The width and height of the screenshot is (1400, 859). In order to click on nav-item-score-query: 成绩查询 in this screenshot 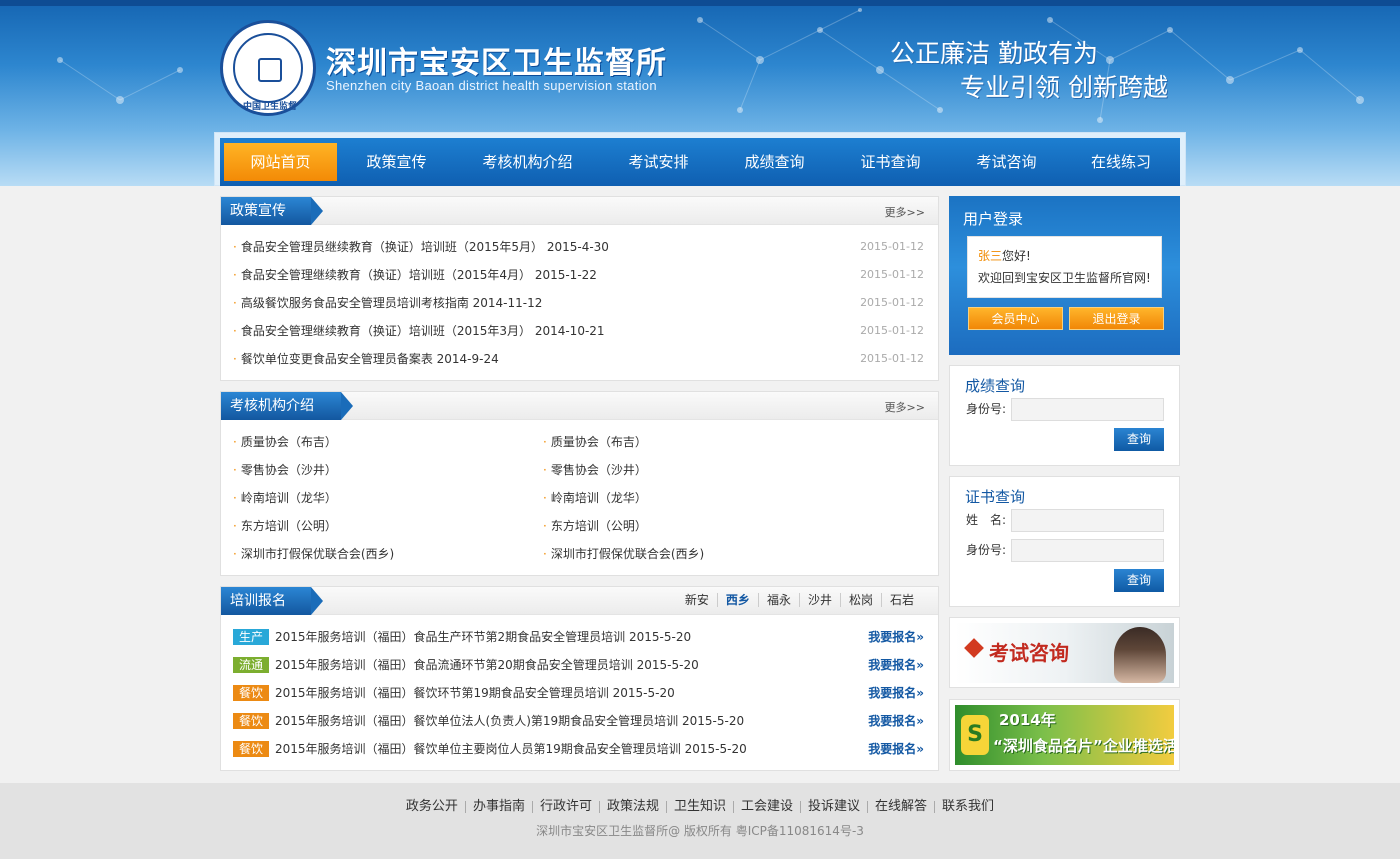, I will do `click(774, 162)`.